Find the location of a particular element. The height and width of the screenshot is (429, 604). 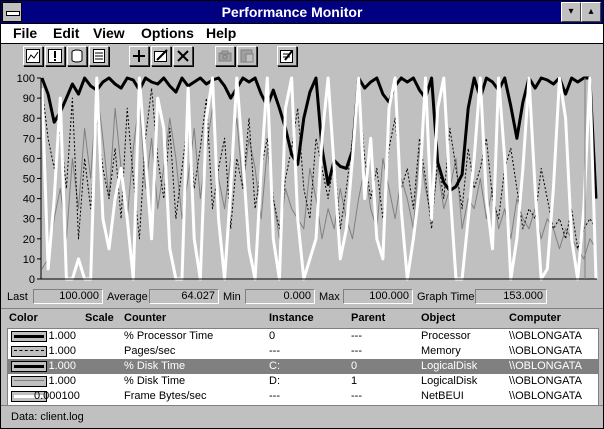

legend-header-counter: Counter is located at coordinates (145, 318).